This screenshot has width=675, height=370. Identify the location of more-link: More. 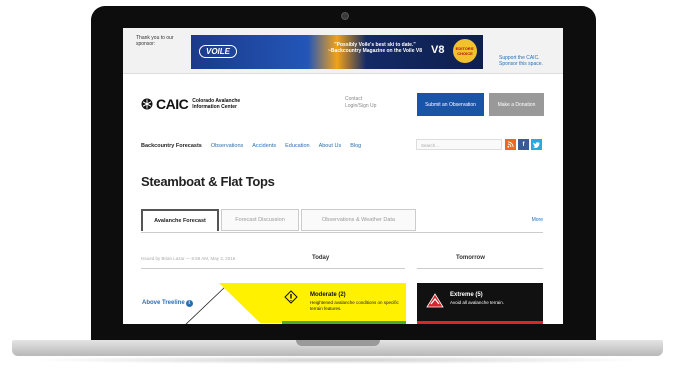
(537, 220).